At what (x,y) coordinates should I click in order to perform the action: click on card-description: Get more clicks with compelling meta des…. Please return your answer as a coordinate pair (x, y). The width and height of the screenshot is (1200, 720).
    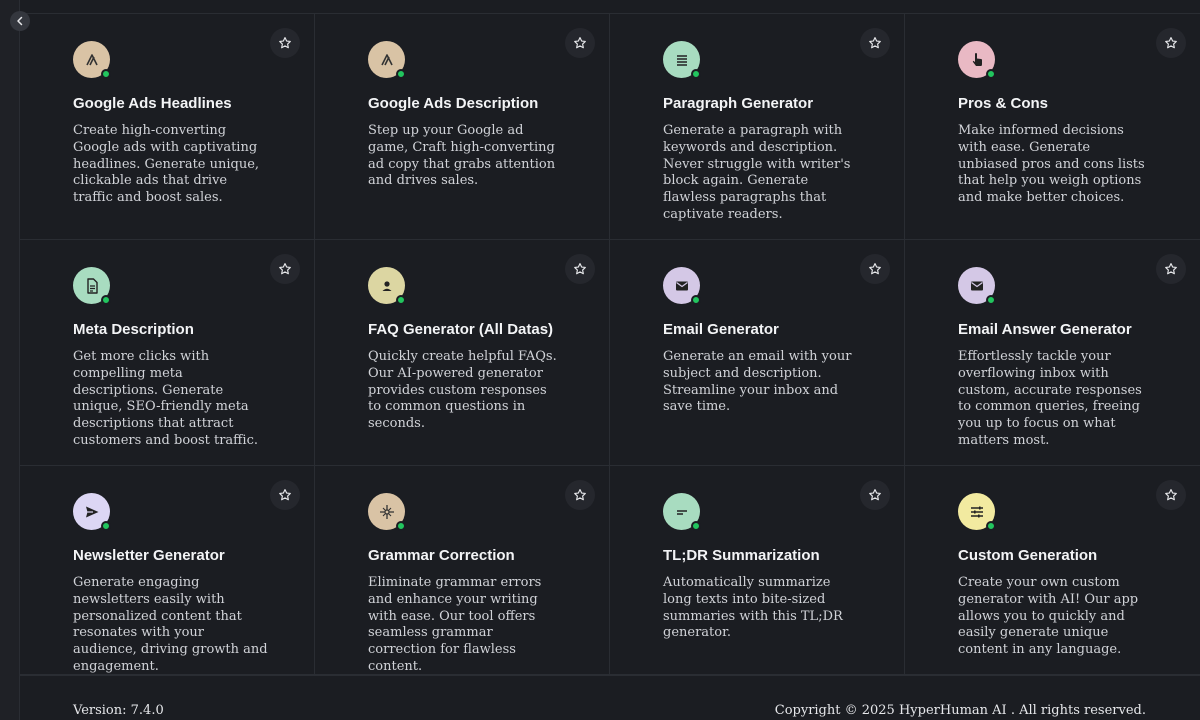
    Looking at the image, I should click on (165, 398).